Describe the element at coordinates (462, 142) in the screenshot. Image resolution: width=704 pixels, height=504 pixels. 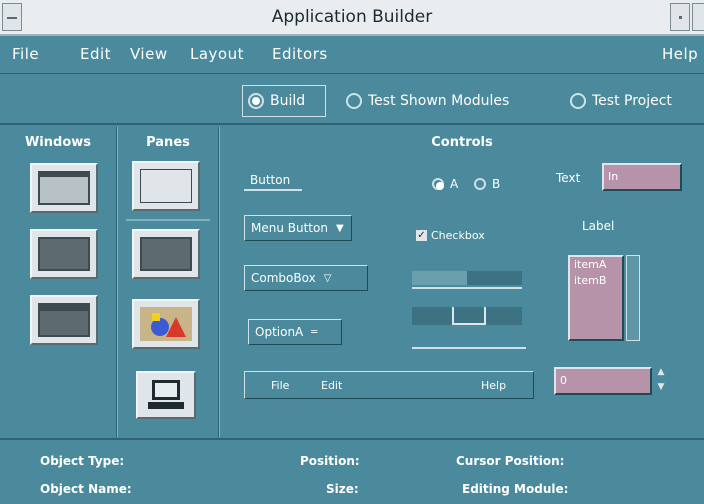
I see `controls-heading: Controls` at that location.